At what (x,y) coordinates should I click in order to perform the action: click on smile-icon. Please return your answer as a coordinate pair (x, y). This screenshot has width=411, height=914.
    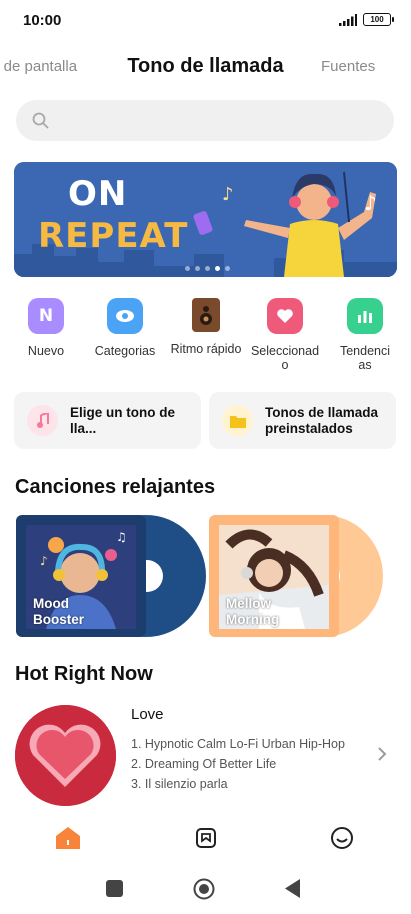
    Looking at the image, I should click on (342, 838).